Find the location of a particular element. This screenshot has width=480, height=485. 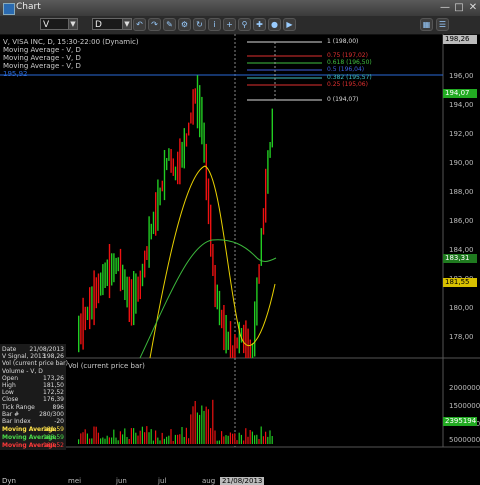

lock-icon: ● is located at coordinates (274, 24).